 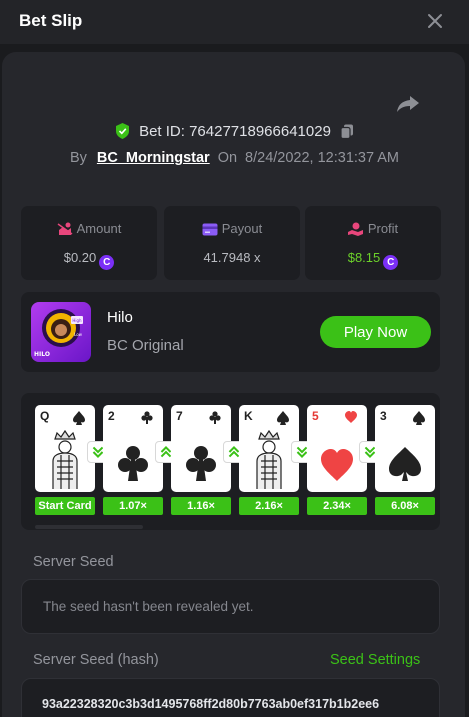 What do you see at coordinates (269, 448) in the screenshot?
I see `playing-card: K` at bounding box center [269, 448].